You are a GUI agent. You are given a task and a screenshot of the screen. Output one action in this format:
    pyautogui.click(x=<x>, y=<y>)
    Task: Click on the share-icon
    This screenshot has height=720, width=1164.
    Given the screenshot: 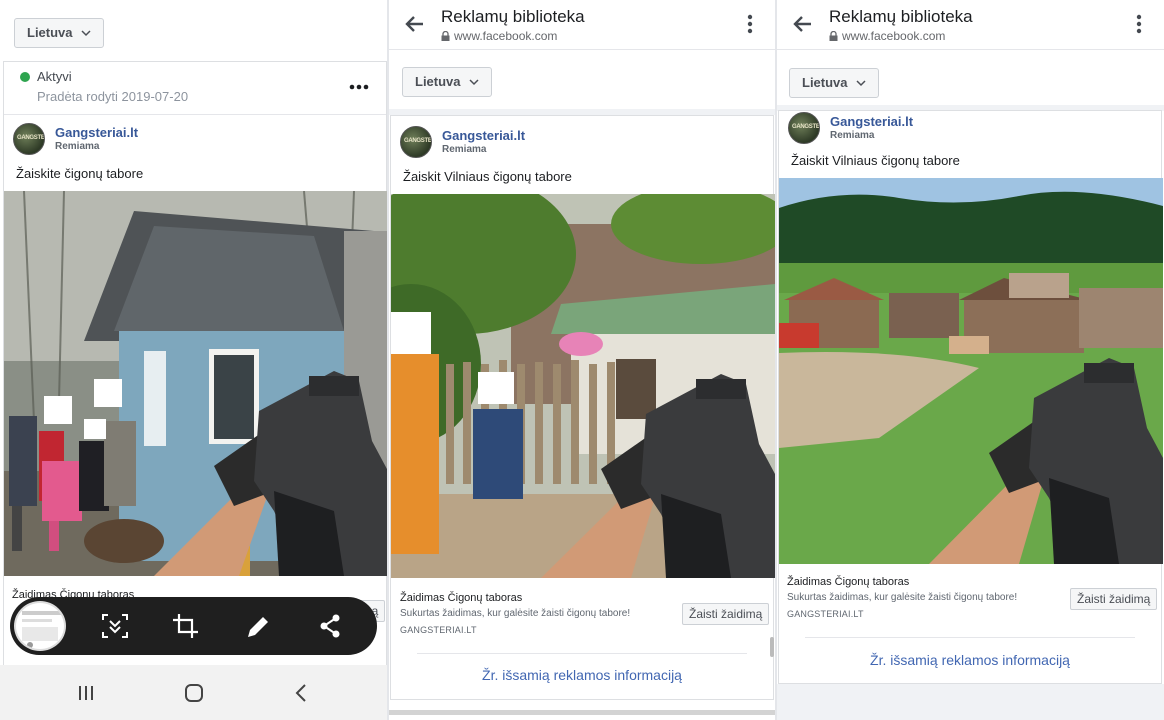 What is the action you would take?
    pyautogui.click(x=330, y=626)
    